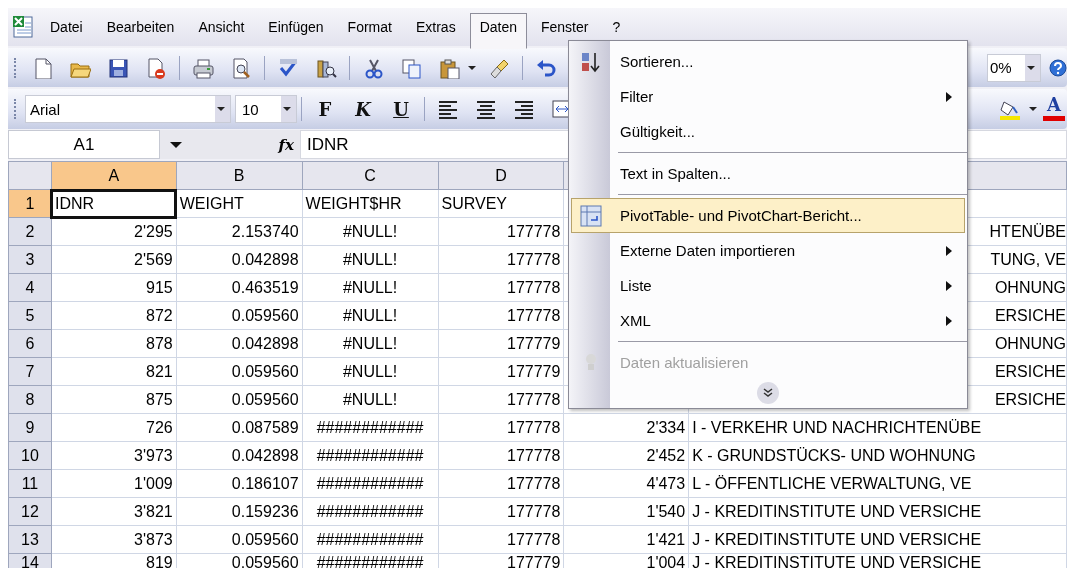  Describe the element at coordinates (626, 483) in the screenshot. I see `table-cell: 4'473` at that location.